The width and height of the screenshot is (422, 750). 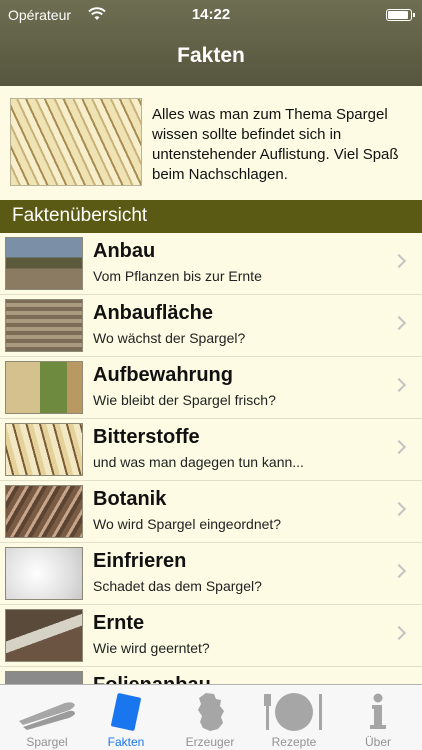 I want to click on list-item: Anbaufläche Wo wächst der Spargel?, so click(x=211, y=326).